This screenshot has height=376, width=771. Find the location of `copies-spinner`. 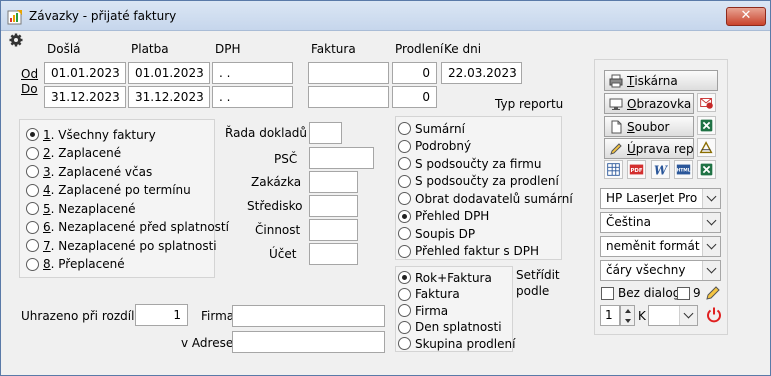

copies-spinner is located at coordinates (627, 315).